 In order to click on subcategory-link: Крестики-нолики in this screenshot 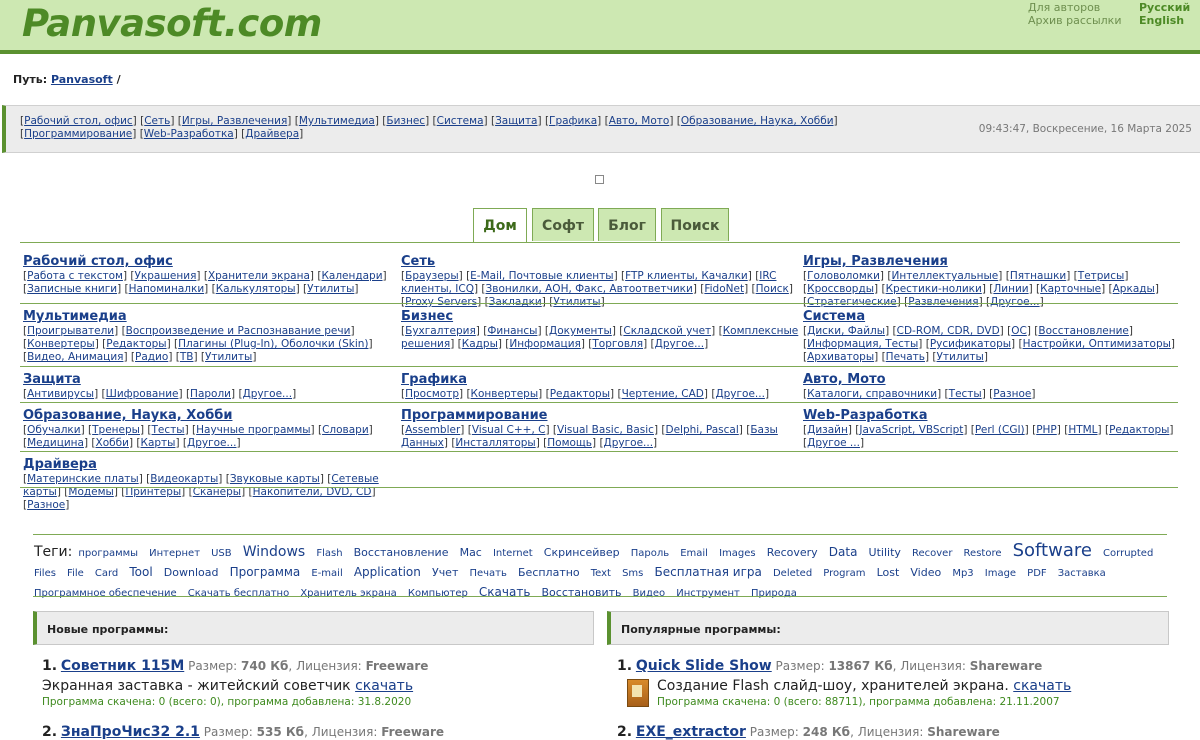, I will do `click(934, 289)`.